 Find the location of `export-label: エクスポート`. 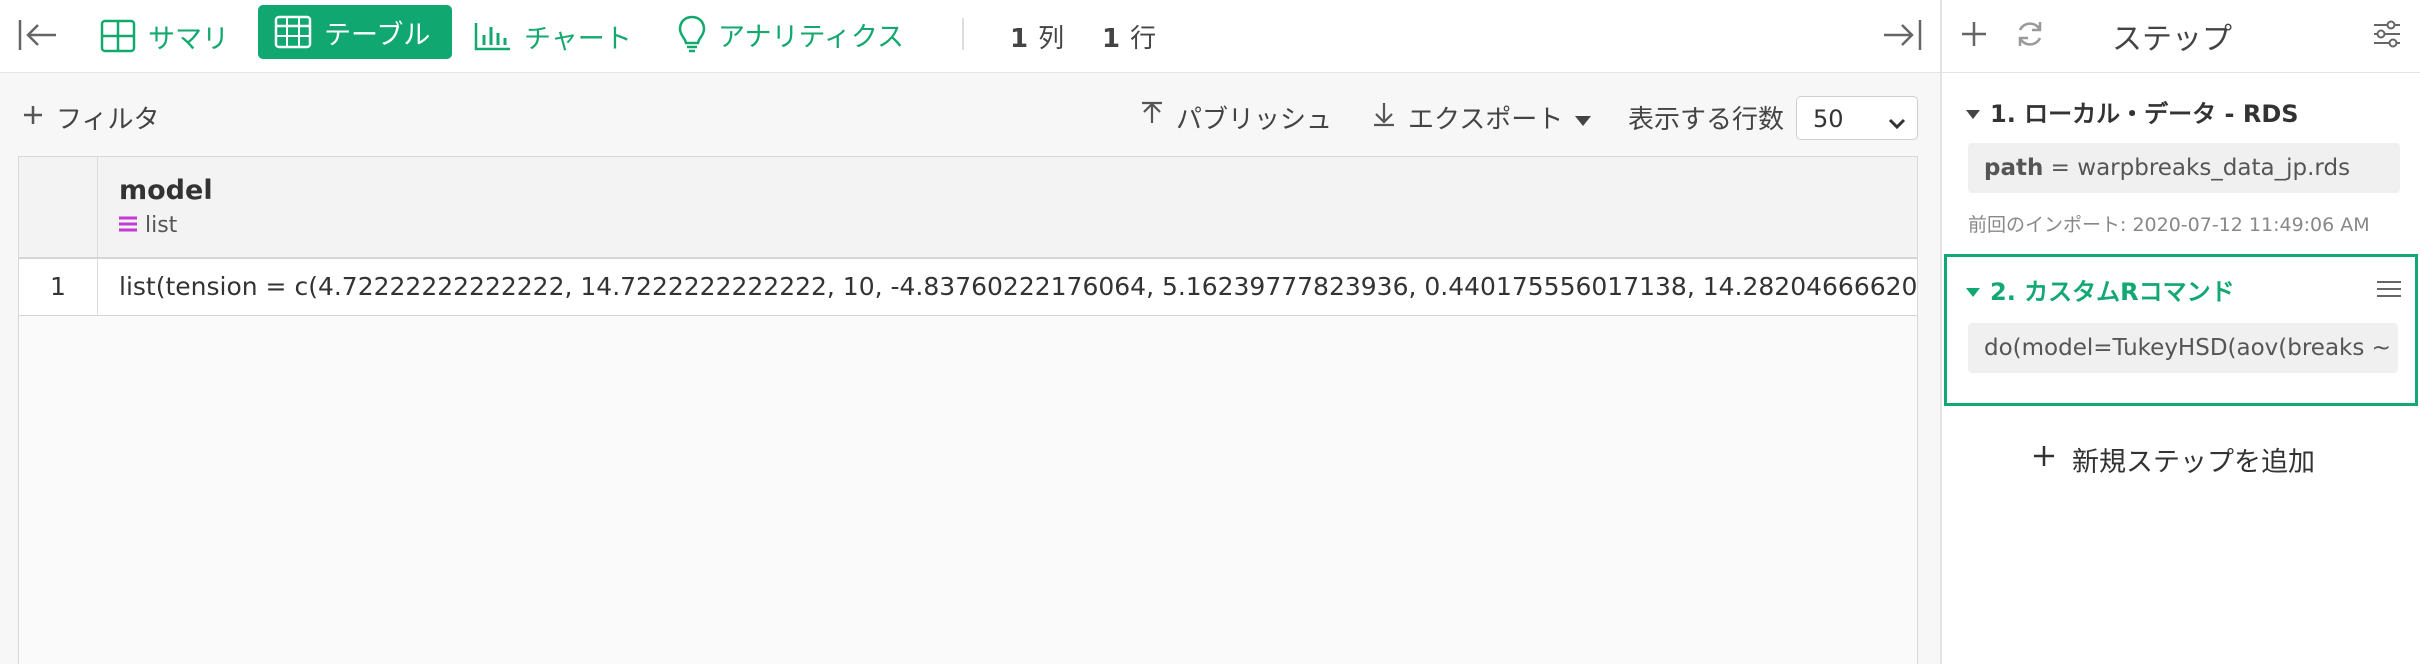

export-label: エクスポート is located at coordinates (1486, 120).